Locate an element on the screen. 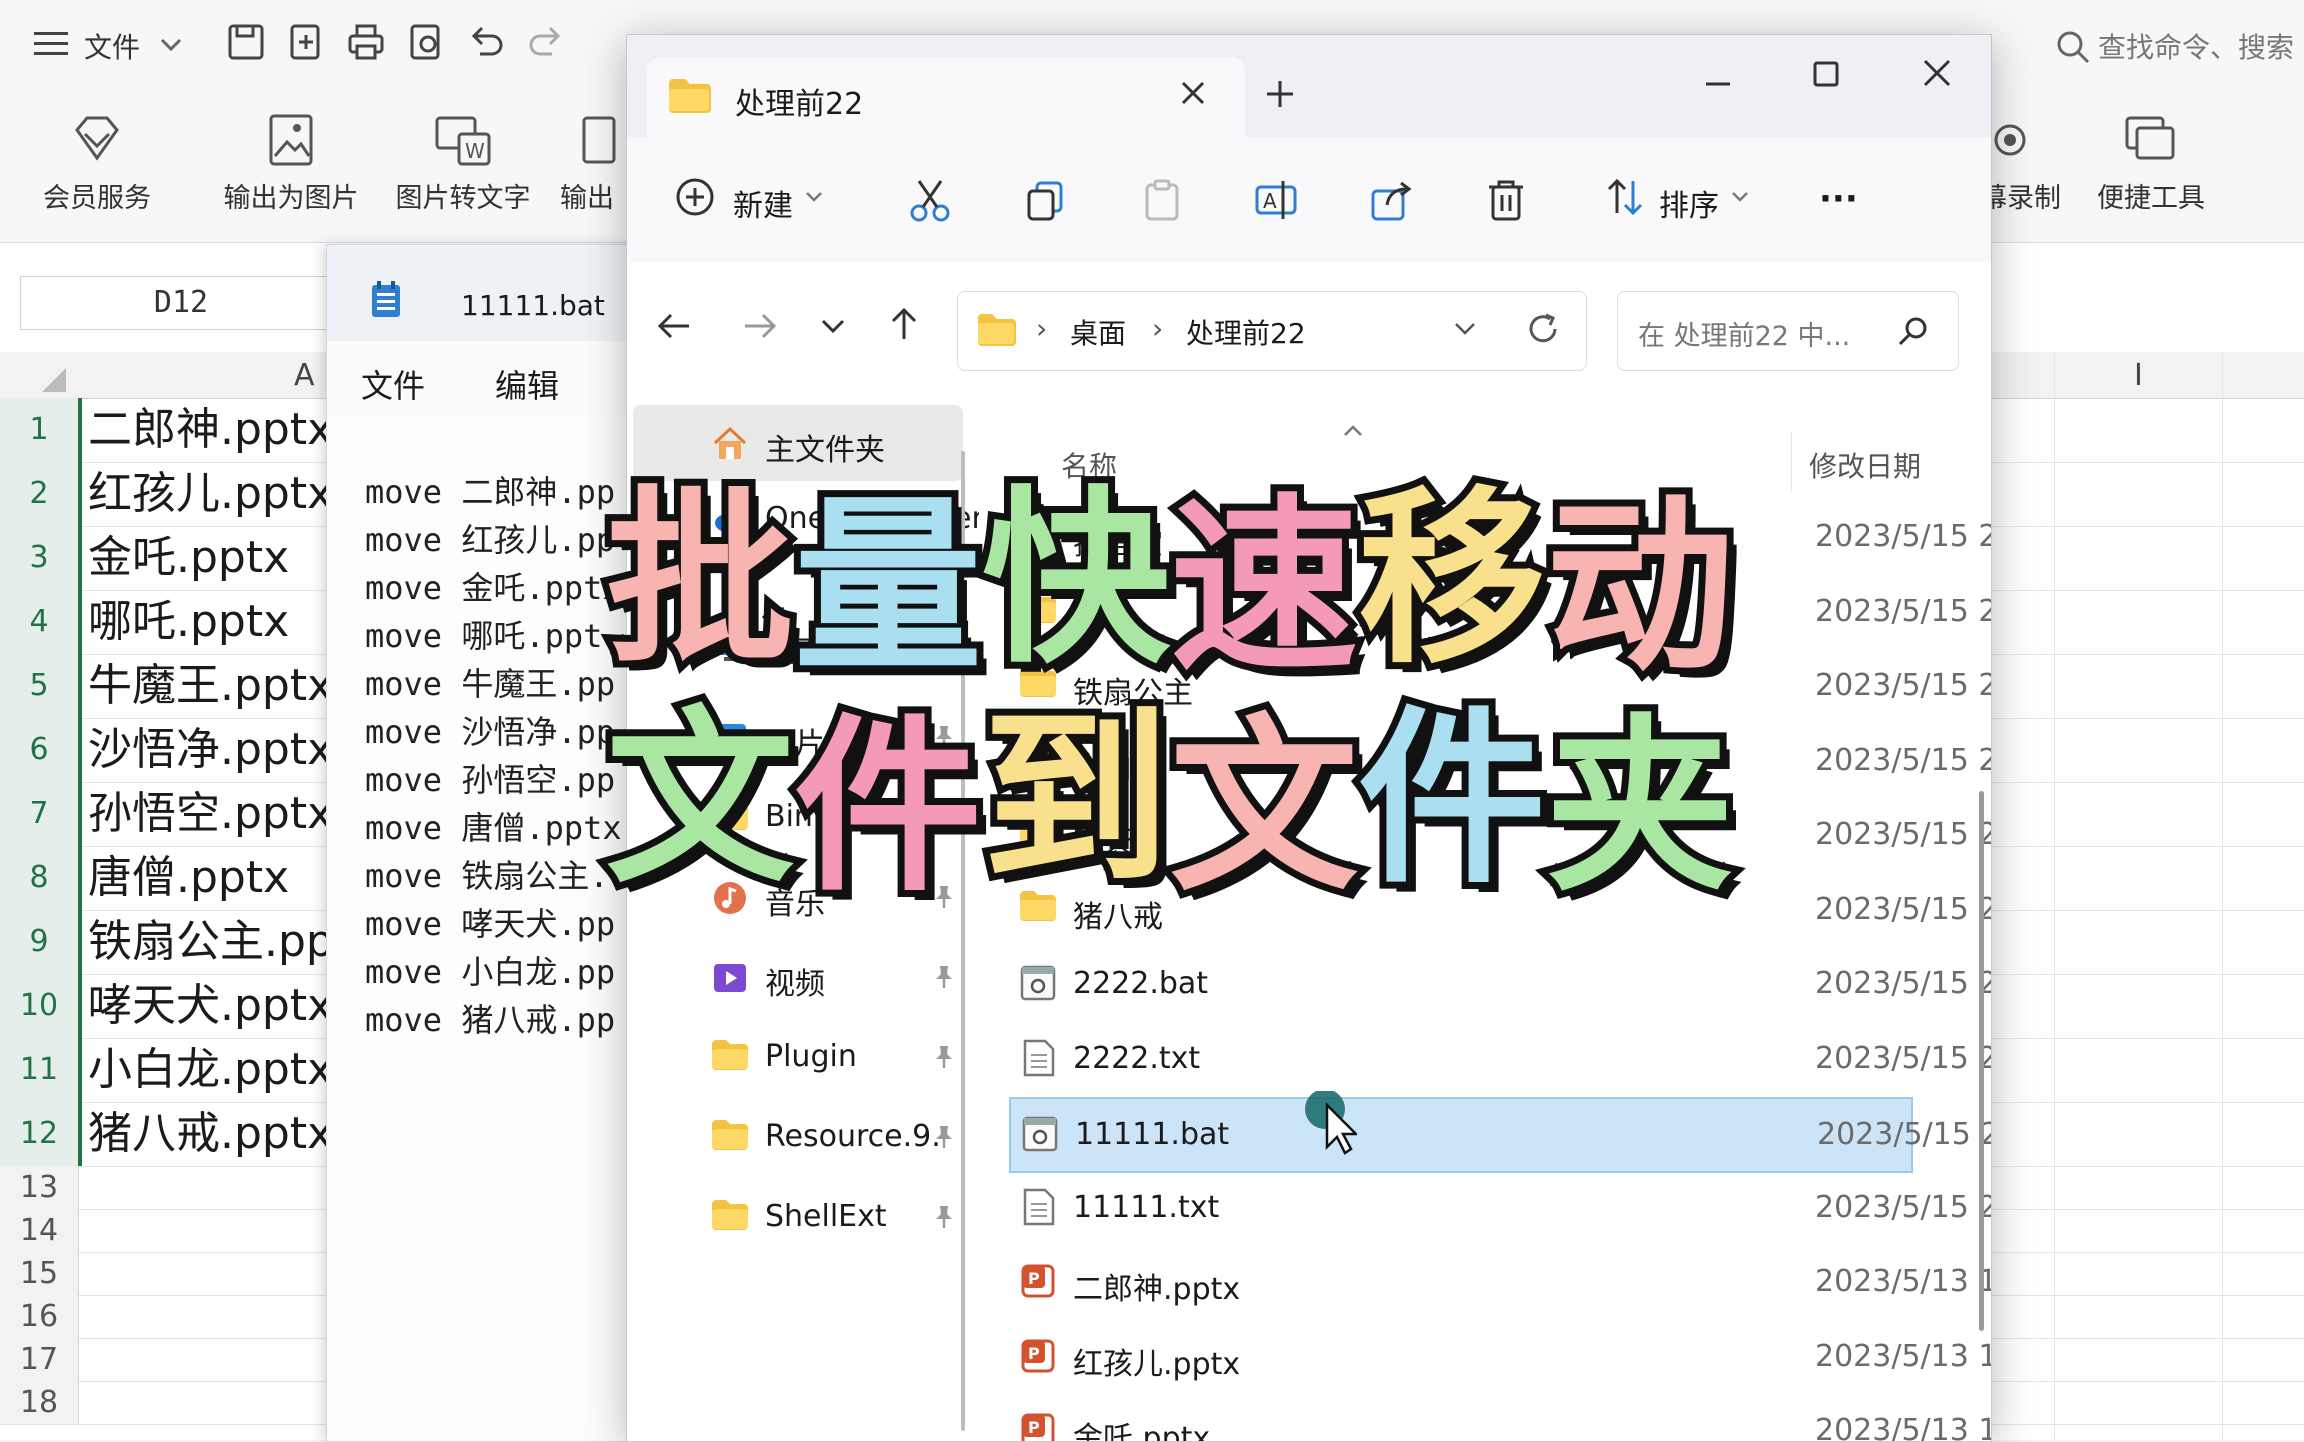 This screenshot has height=1442, width=2304. nav-item: 桌面 is located at coordinates (798, 645).